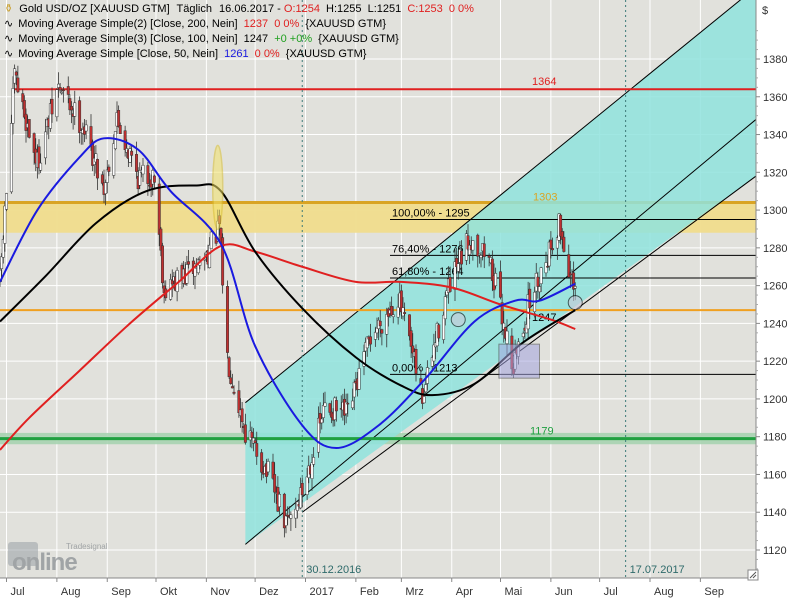 Image resolution: width=800 pixels, height=600 pixels. Describe the element at coordinates (194, 9) in the screenshot. I see `interval-label: Täglich` at that location.